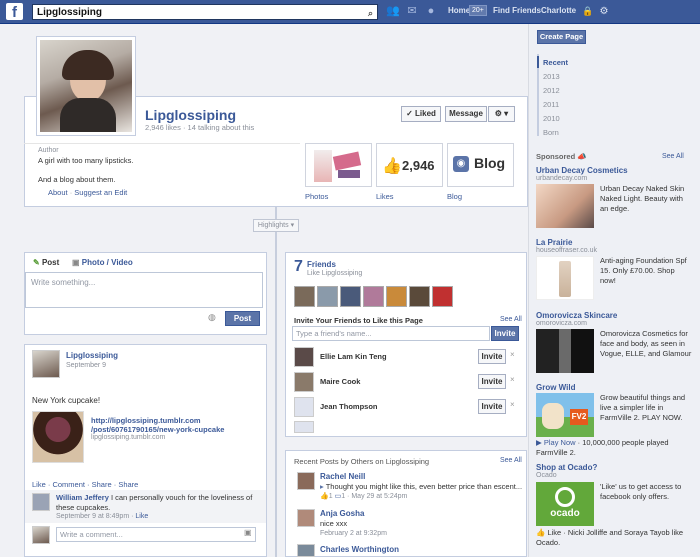 The image size is (700, 557). I want to click on ad-image: FV2, so click(565, 415).